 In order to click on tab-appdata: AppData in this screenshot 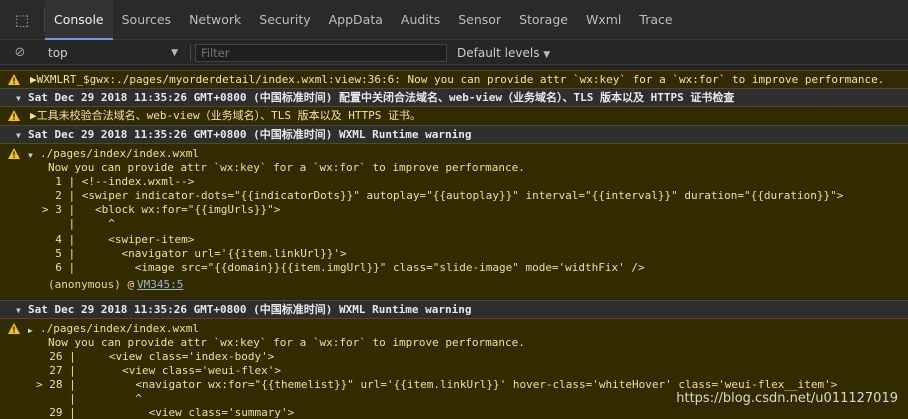, I will do `click(356, 20)`.